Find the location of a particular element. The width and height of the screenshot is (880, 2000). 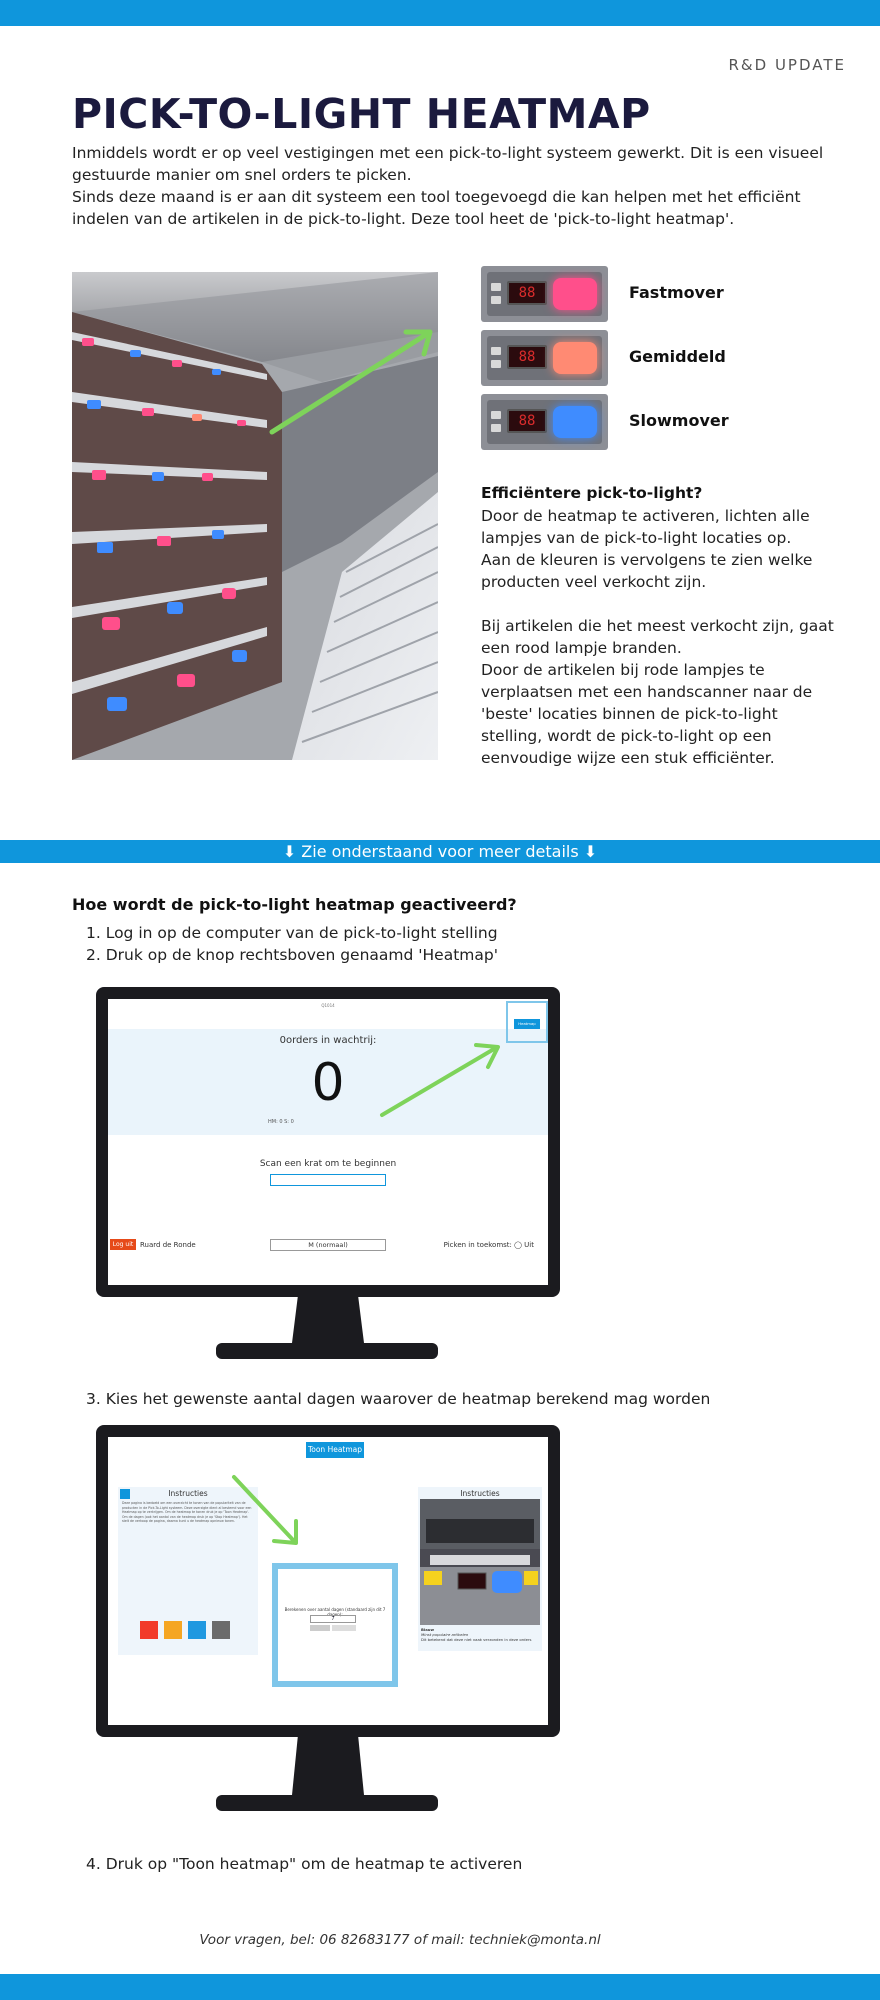

lamp-red is located at coordinates (575, 294).